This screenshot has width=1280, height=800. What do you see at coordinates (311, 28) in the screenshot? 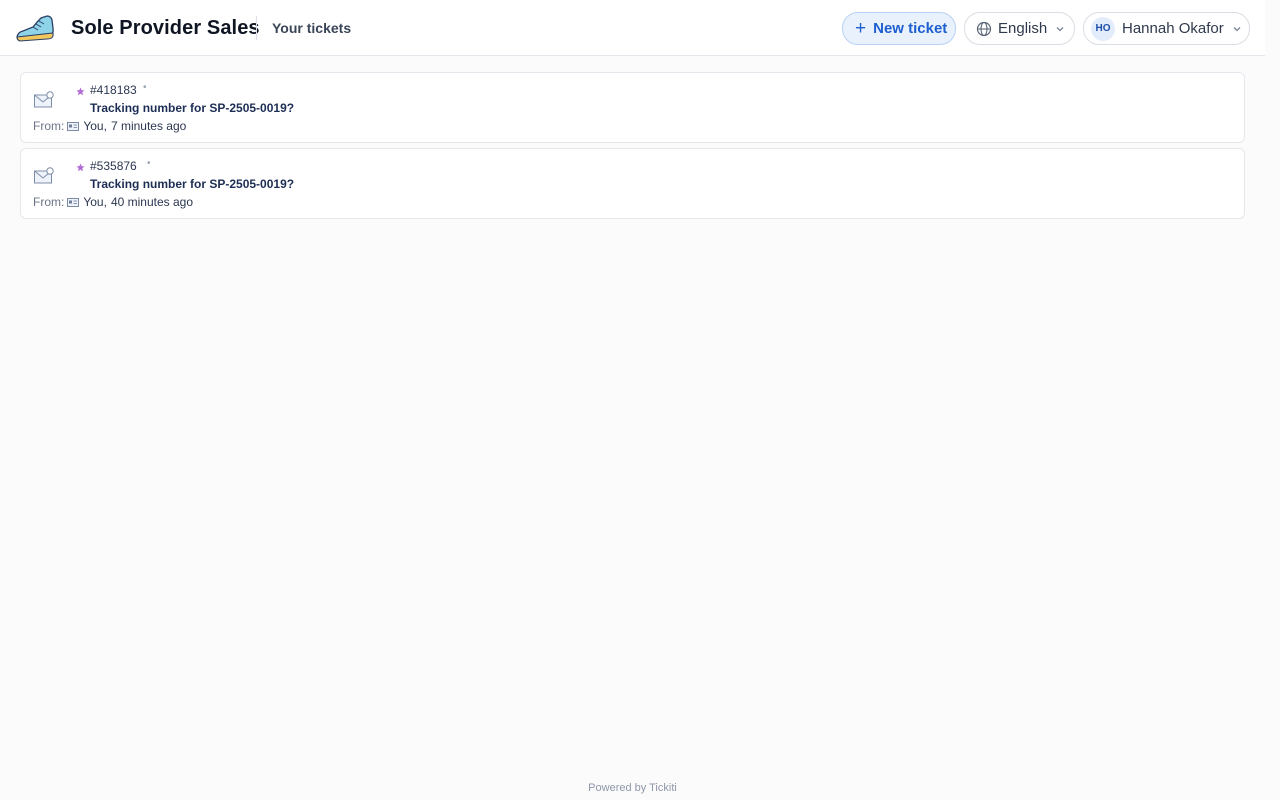
I see `nav-your-tickets: Your tickets` at bounding box center [311, 28].